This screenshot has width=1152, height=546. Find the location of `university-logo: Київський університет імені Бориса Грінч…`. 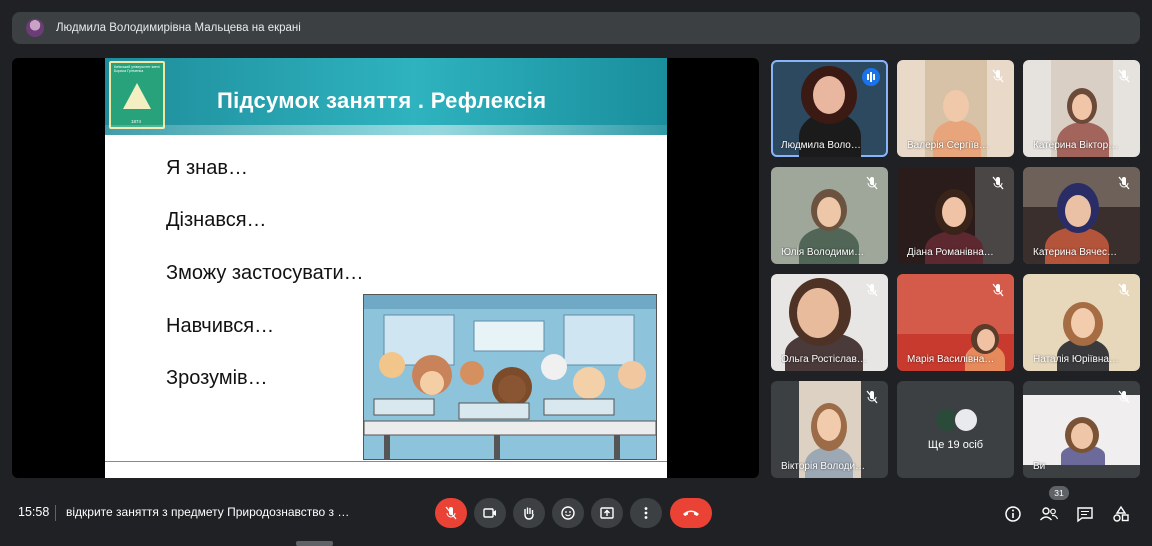

university-logo: Київський університет імені Бориса Грінч… is located at coordinates (137, 95).